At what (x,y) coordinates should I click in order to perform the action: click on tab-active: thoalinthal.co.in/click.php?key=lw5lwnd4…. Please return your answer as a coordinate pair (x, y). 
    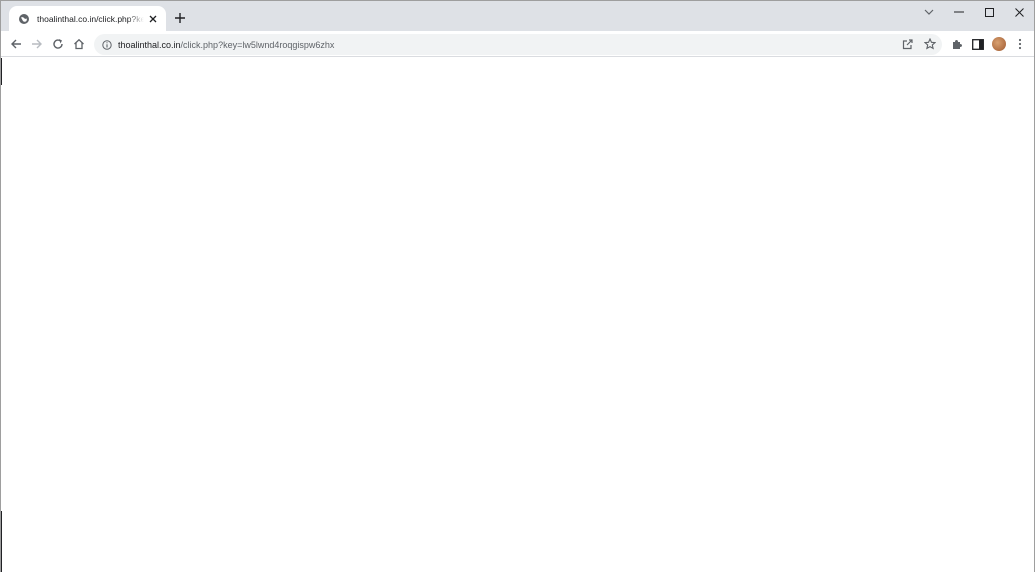
    Looking at the image, I should click on (87, 18).